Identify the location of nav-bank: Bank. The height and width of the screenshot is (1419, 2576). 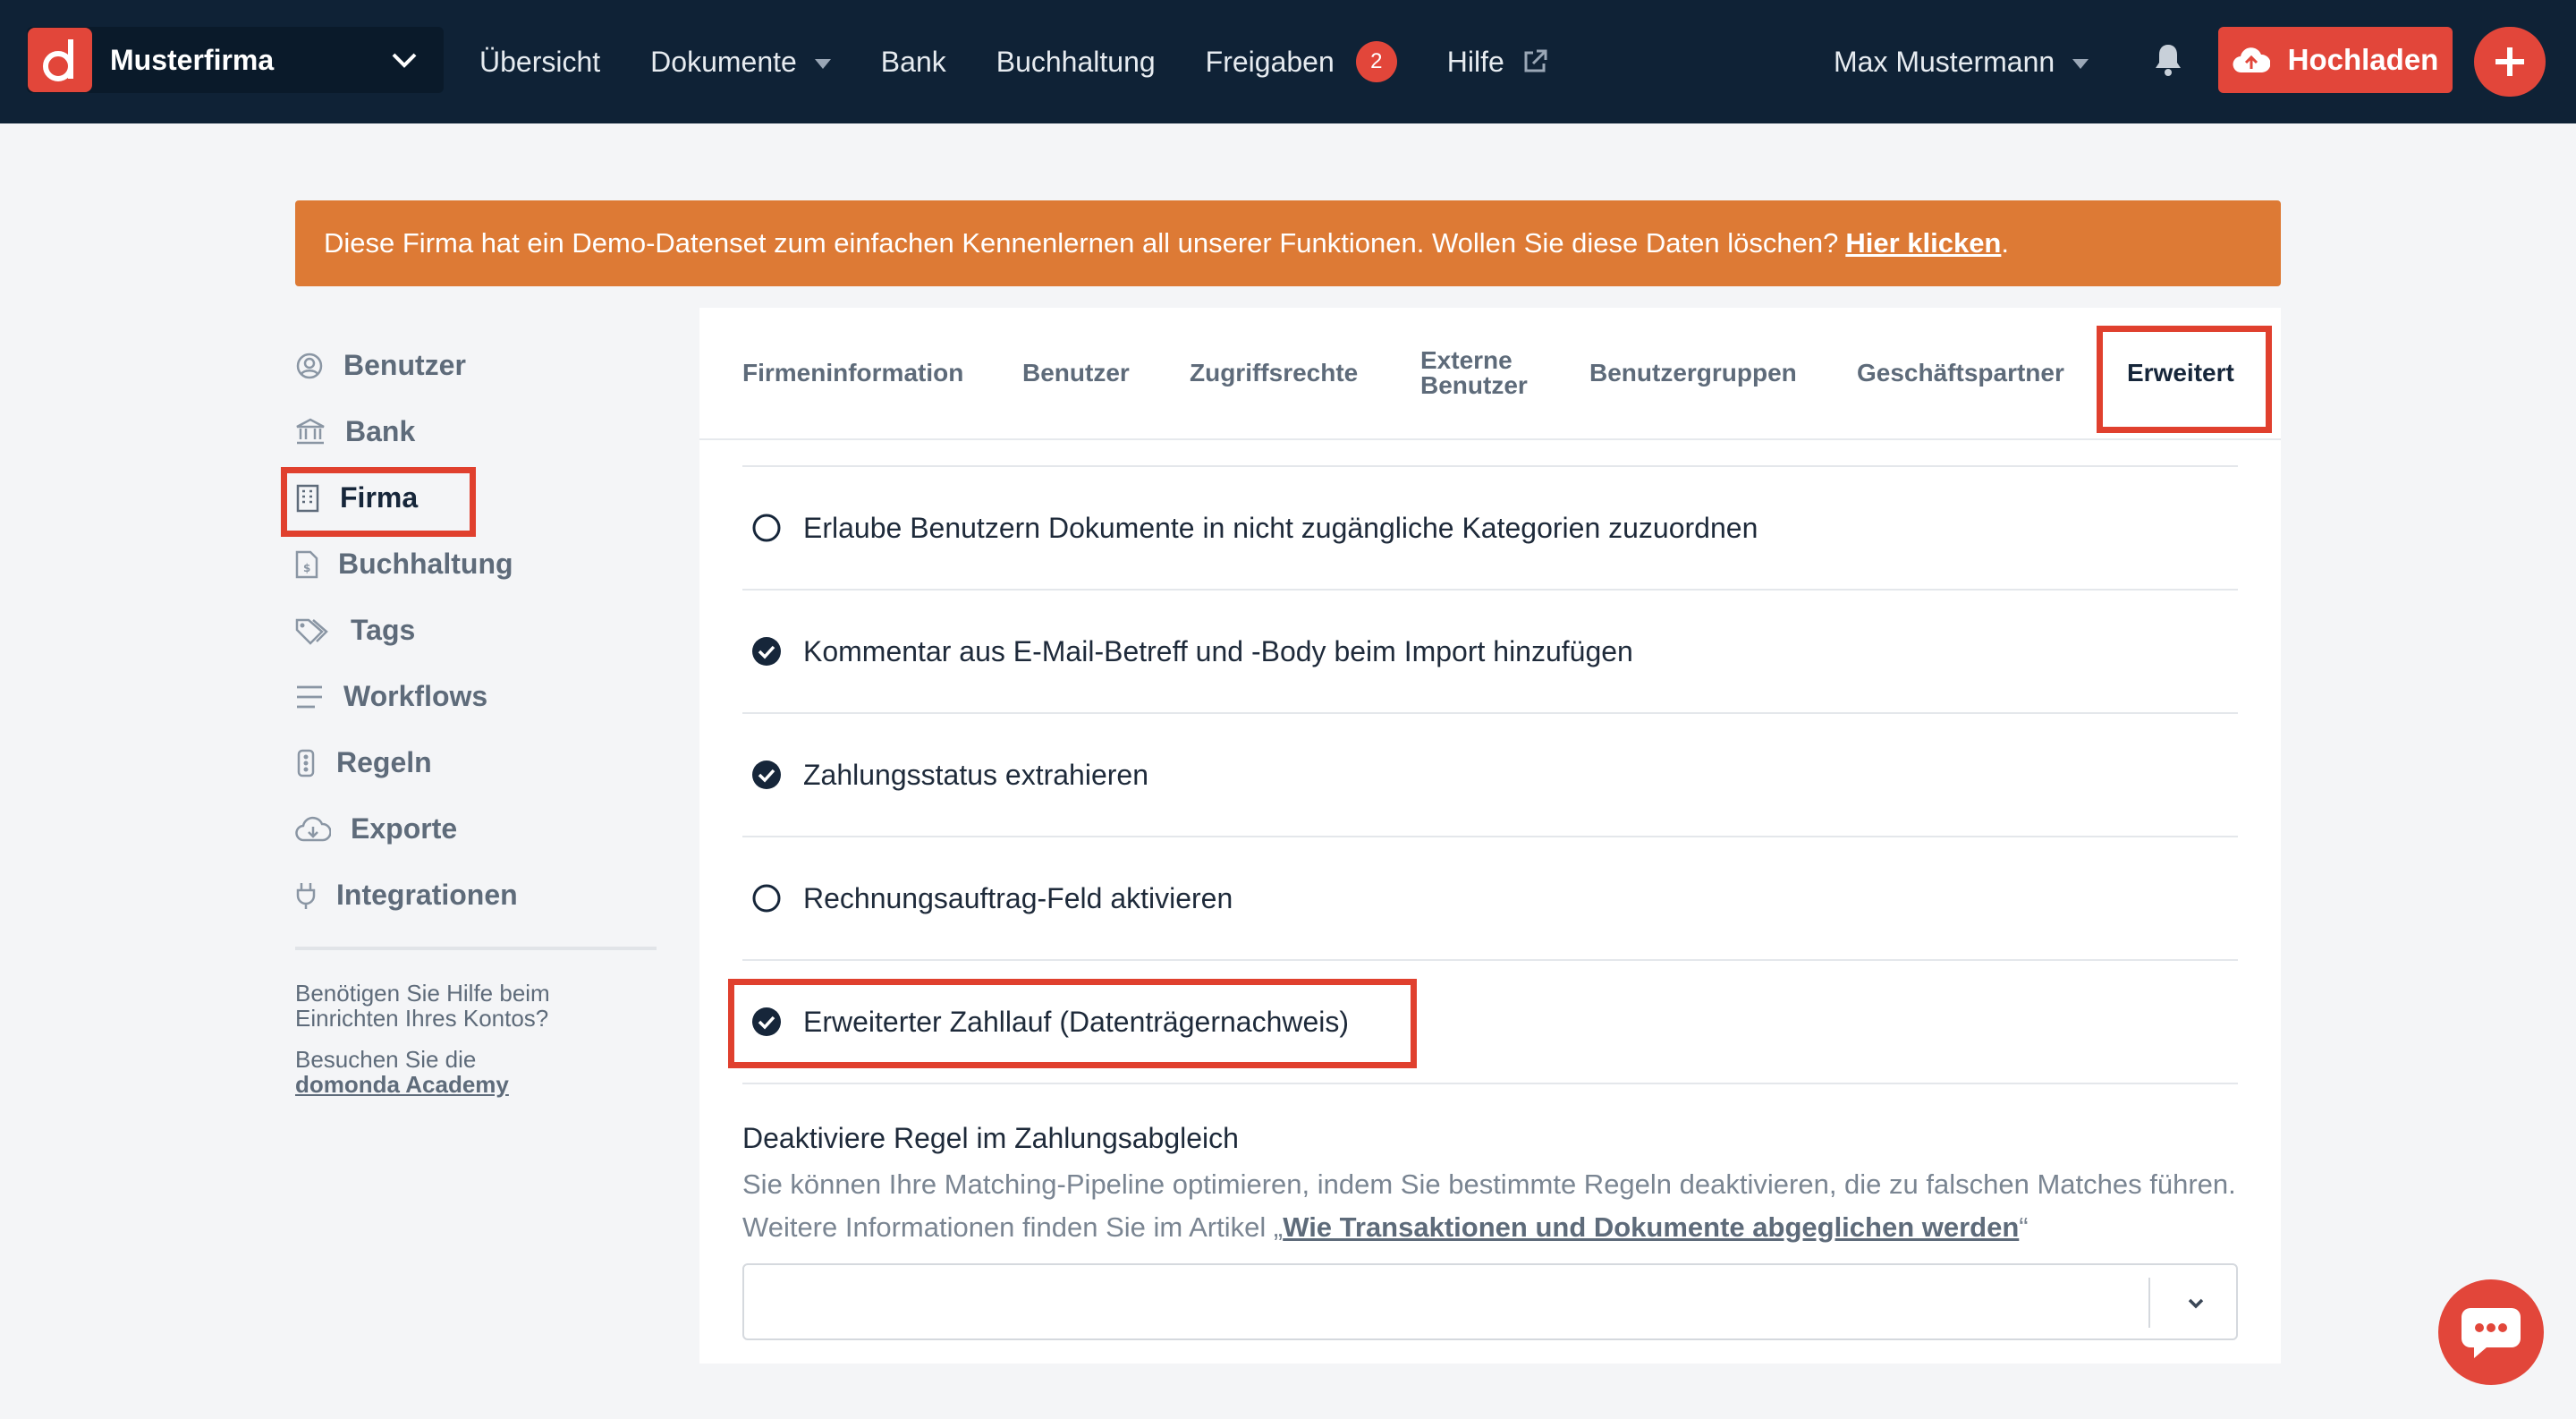
(913, 63).